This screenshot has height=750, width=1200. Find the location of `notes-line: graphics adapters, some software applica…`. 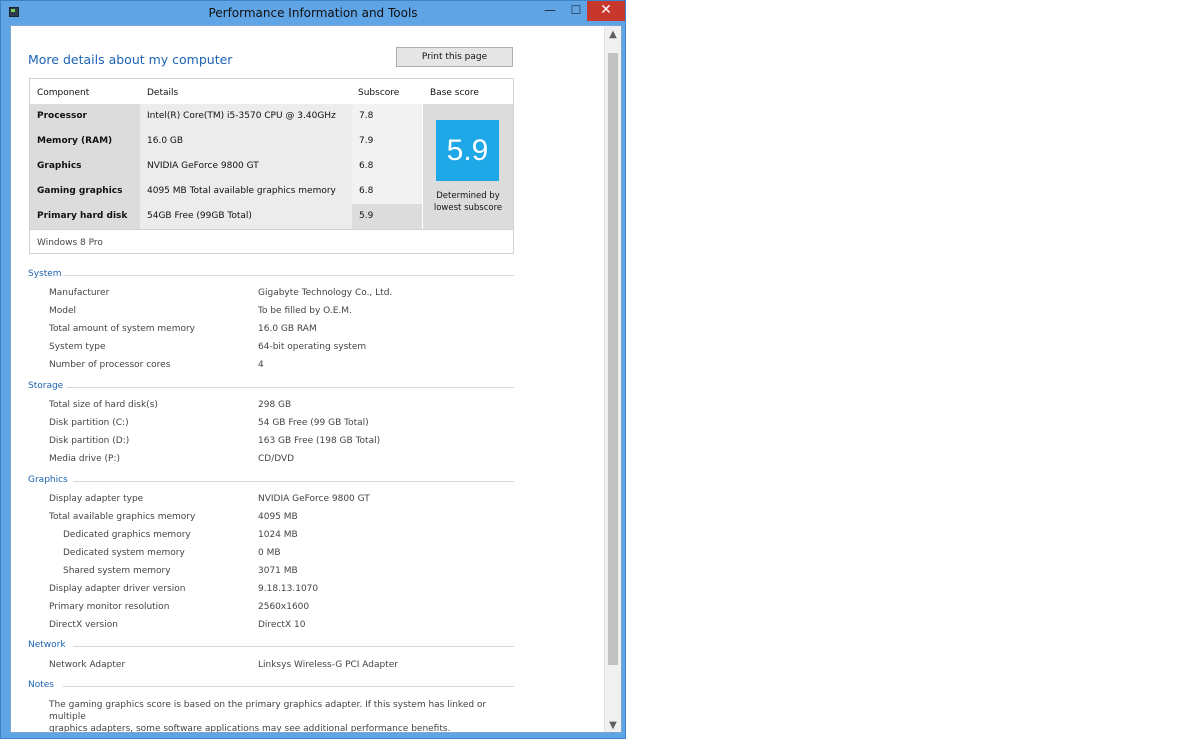

notes-line: graphics adapters, some software applica… is located at coordinates (250, 728).